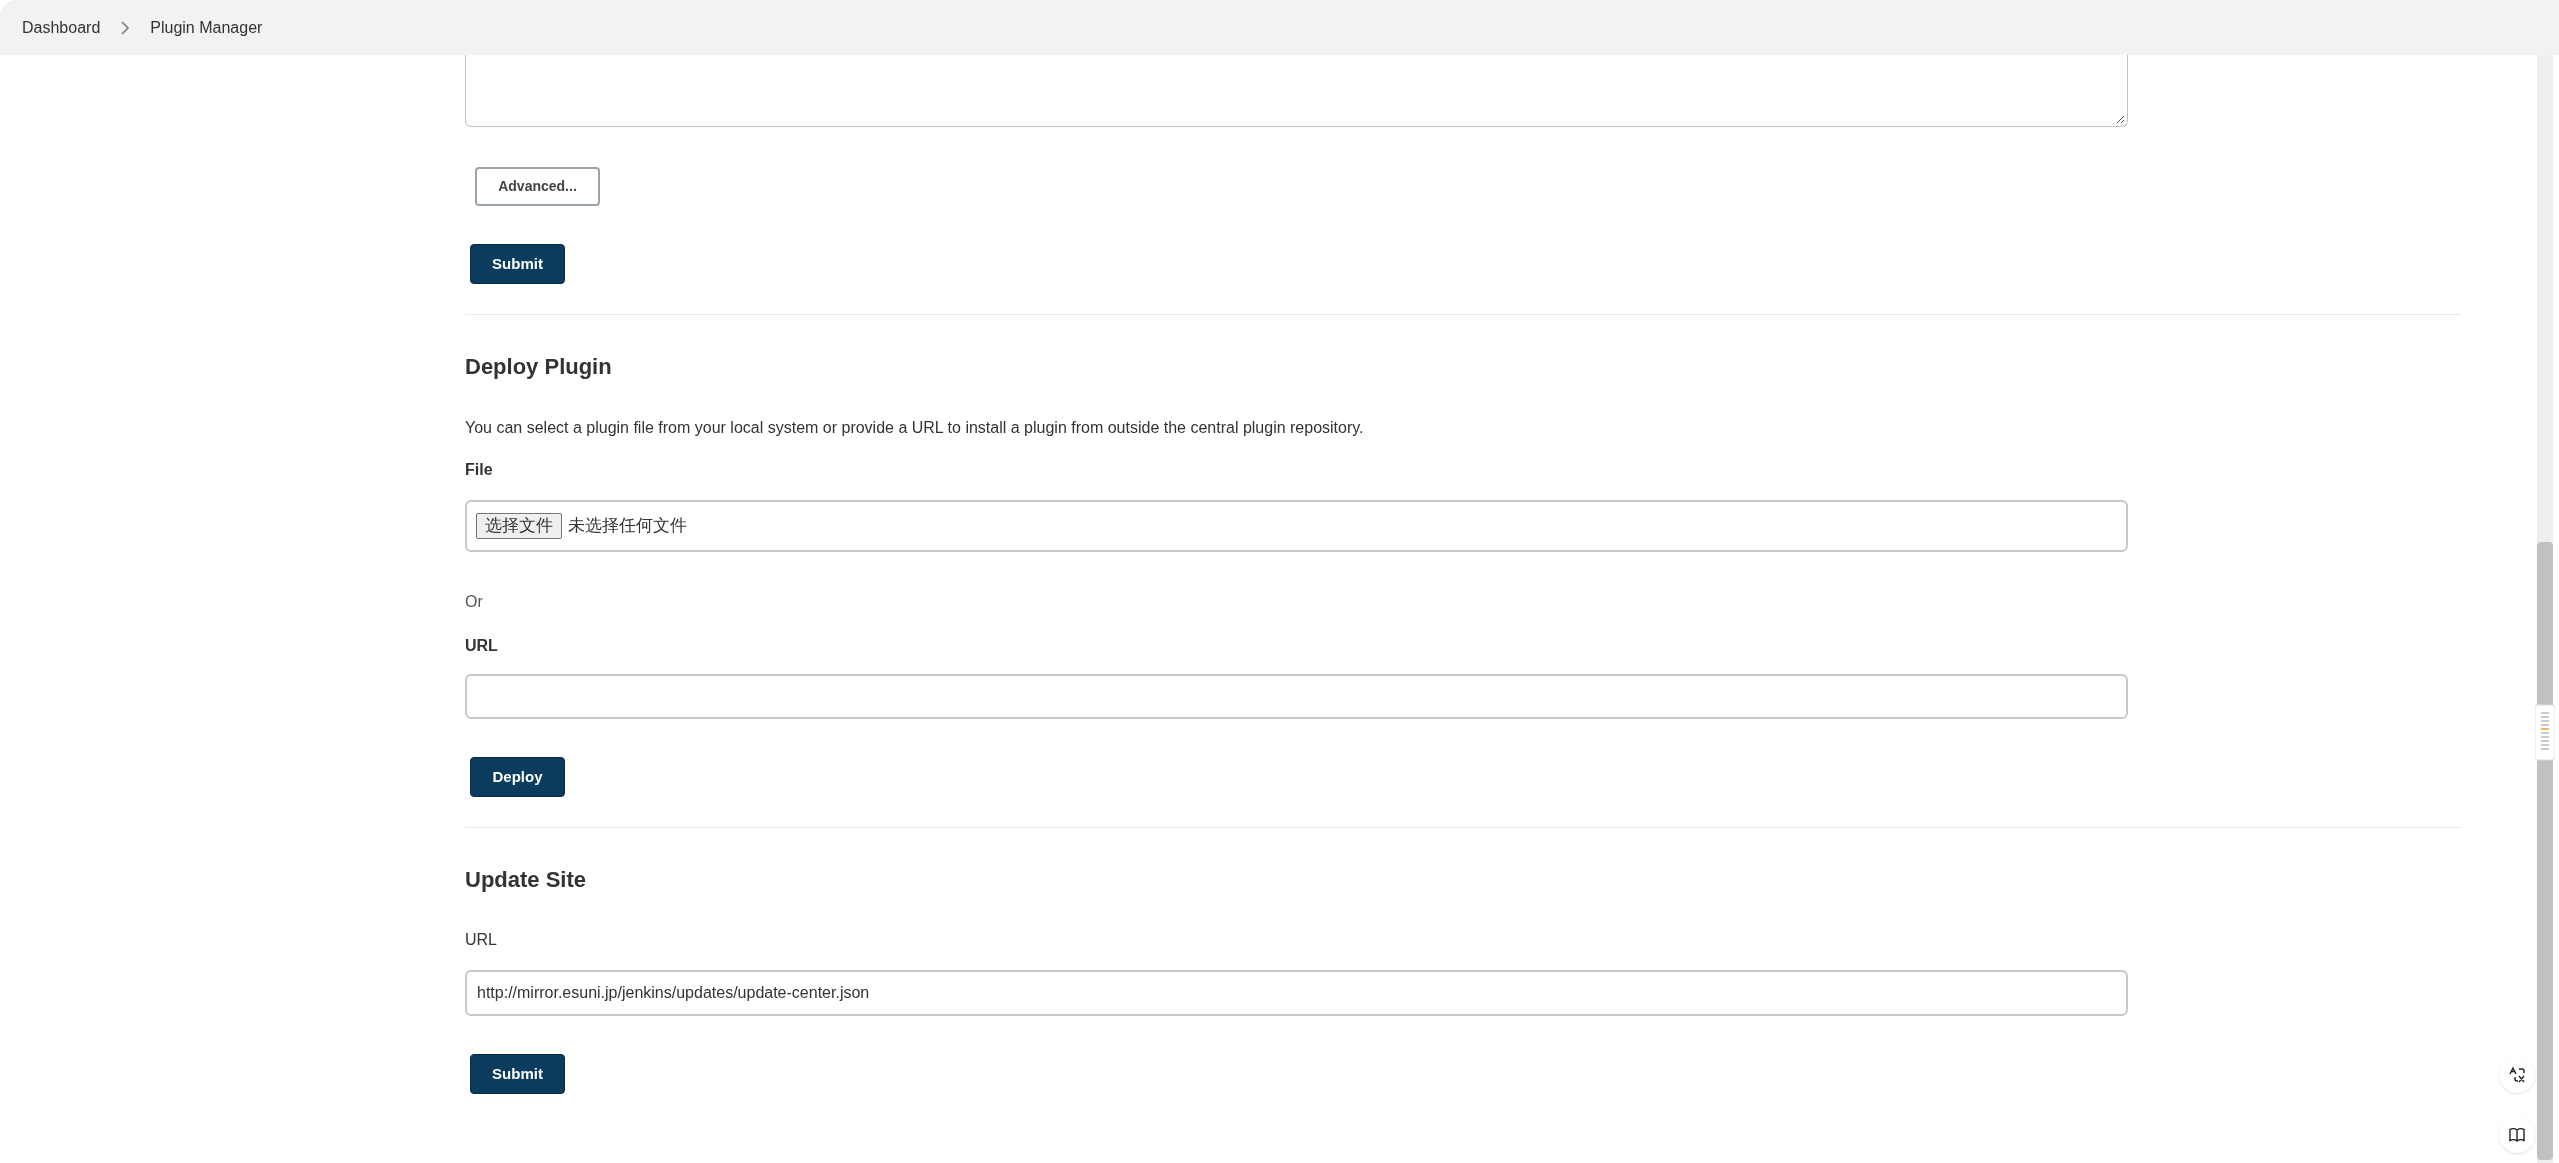 Image resolution: width=2559 pixels, height=1163 pixels. What do you see at coordinates (539, 367) in the screenshot?
I see `section-title: Deploy Plugin` at bounding box center [539, 367].